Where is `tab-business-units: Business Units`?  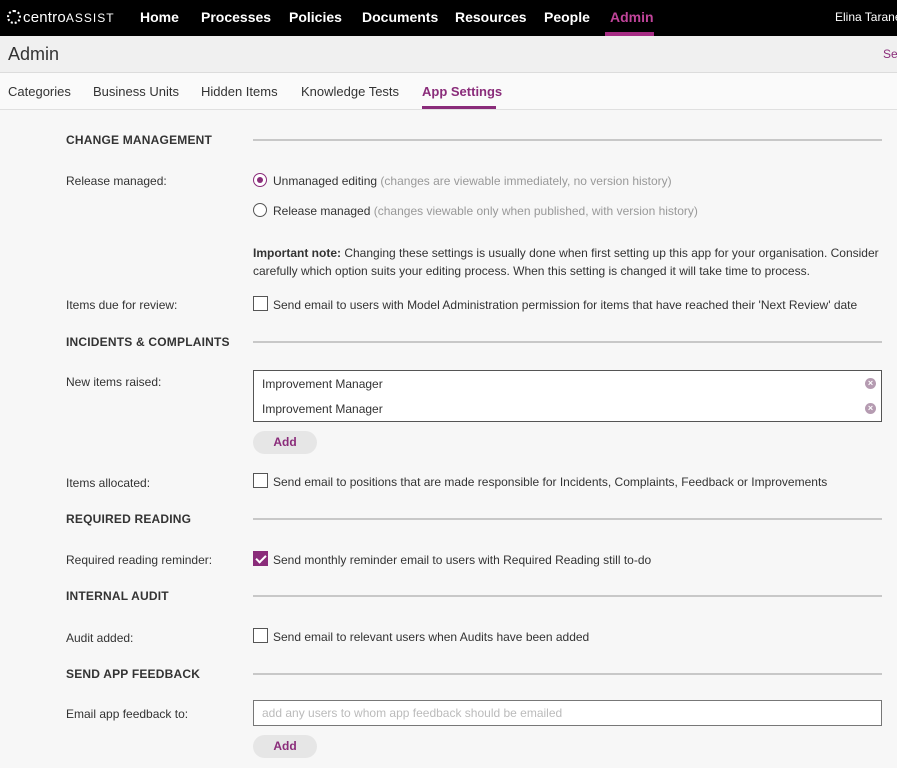 tab-business-units: Business Units is located at coordinates (136, 91).